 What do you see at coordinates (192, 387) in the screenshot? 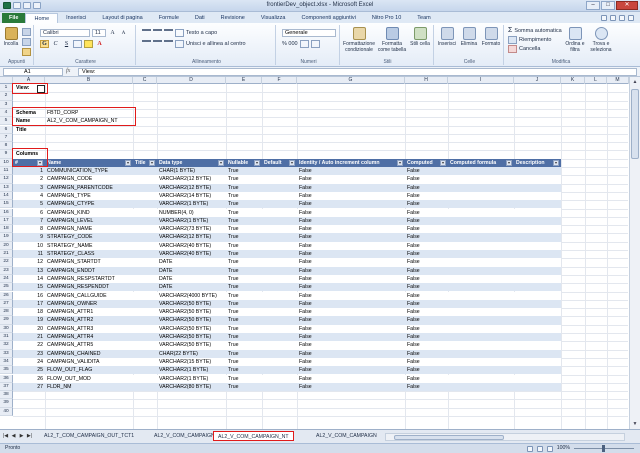
I see `table-cell: VARCHAR2(80 BYTE)` at bounding box center [192, 387].